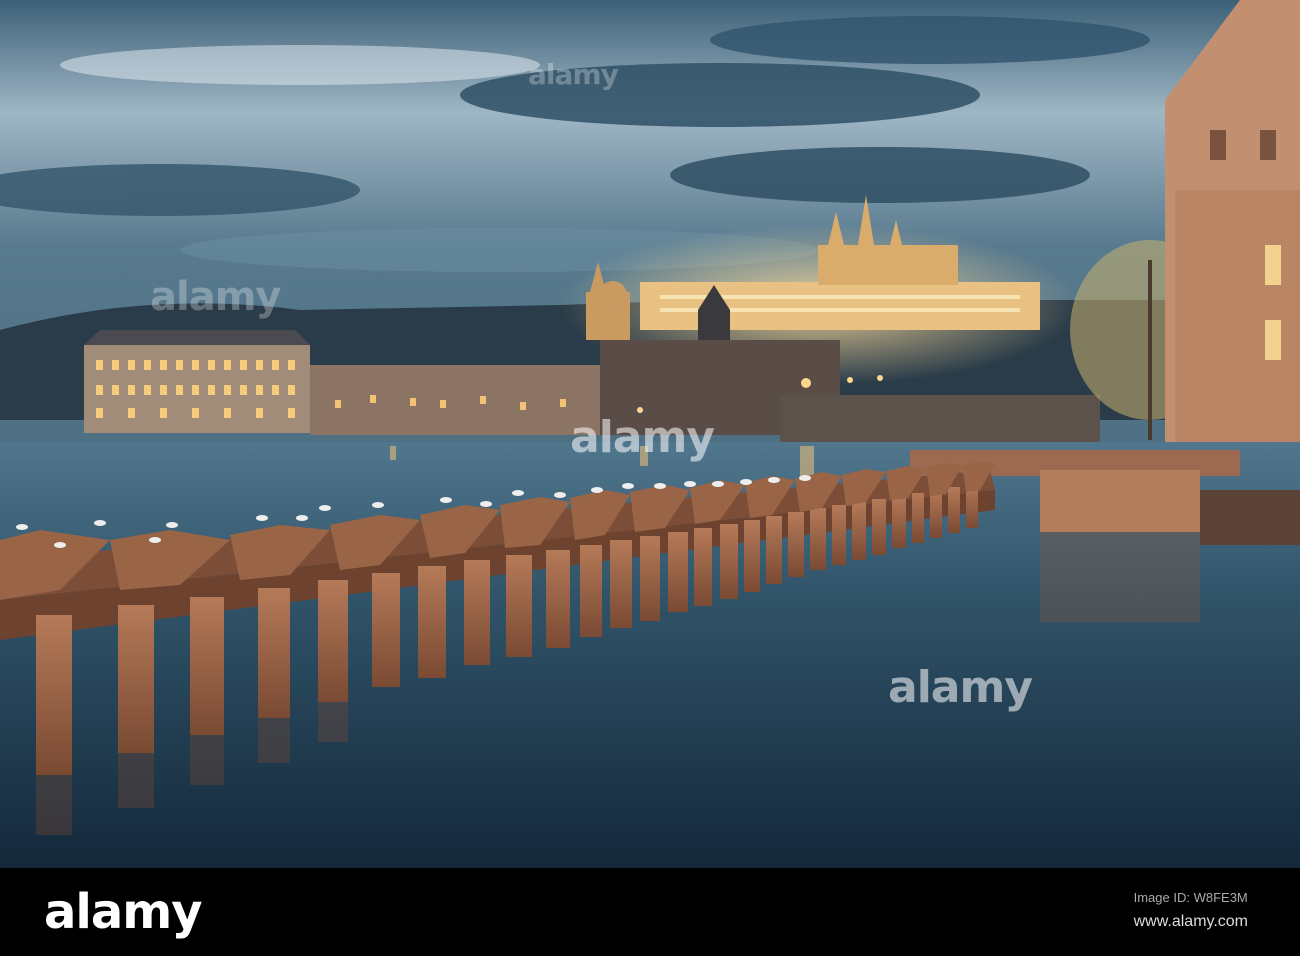 The width and height of the screenshot is (1300, 956). Describe the element at coordinates (123, 912) in the screenshot. I see `footer-logo: alamy` at that location.